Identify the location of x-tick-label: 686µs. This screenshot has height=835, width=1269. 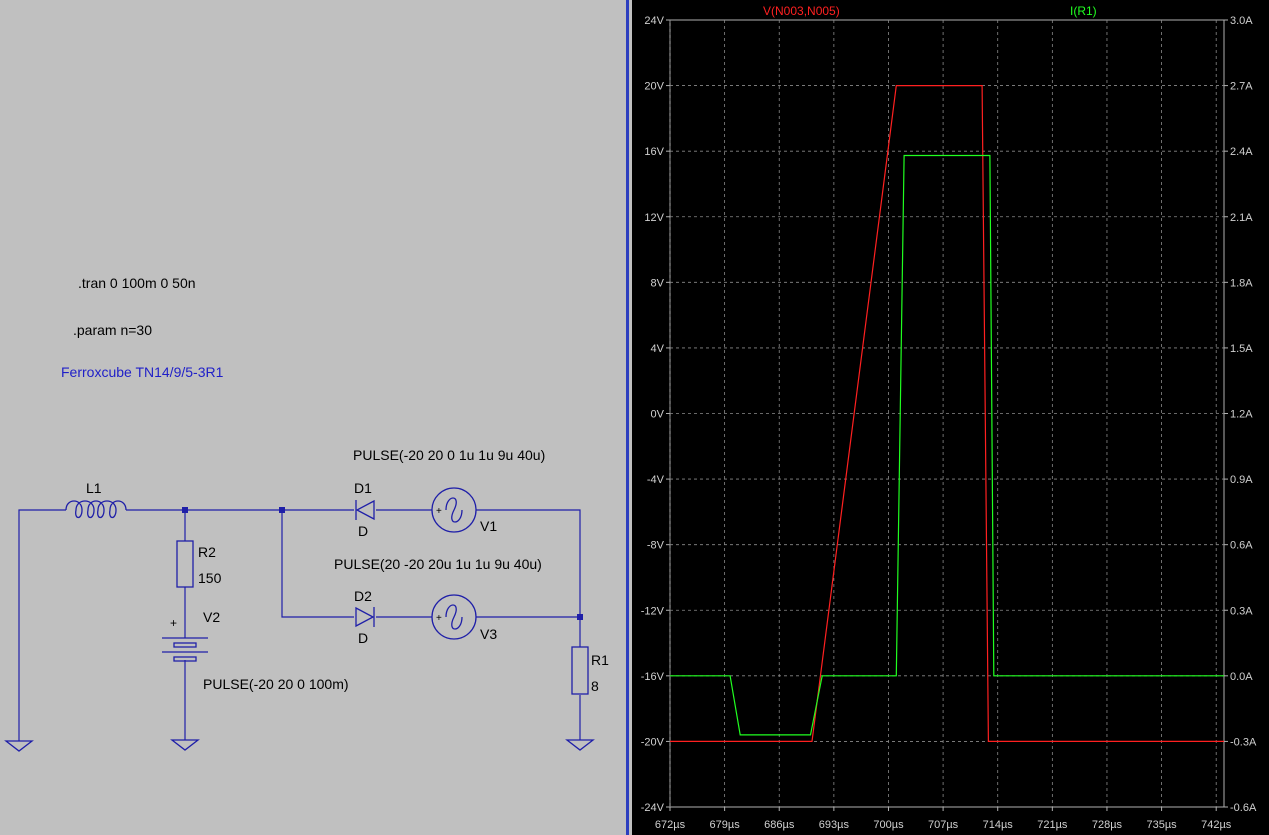
(779, 825).